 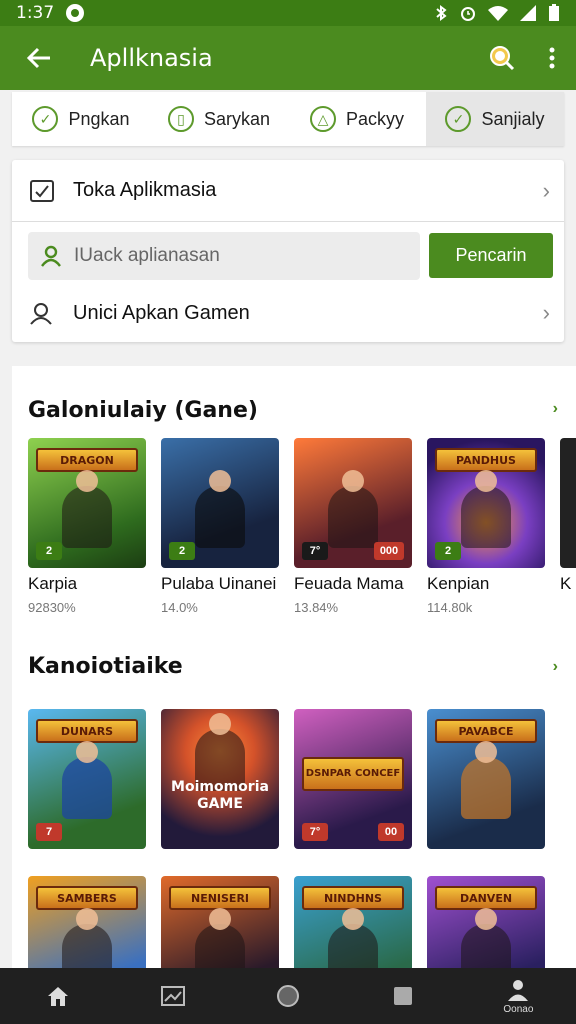 I want to click on game-banner: DUNARS, so click(x=87, y=731).